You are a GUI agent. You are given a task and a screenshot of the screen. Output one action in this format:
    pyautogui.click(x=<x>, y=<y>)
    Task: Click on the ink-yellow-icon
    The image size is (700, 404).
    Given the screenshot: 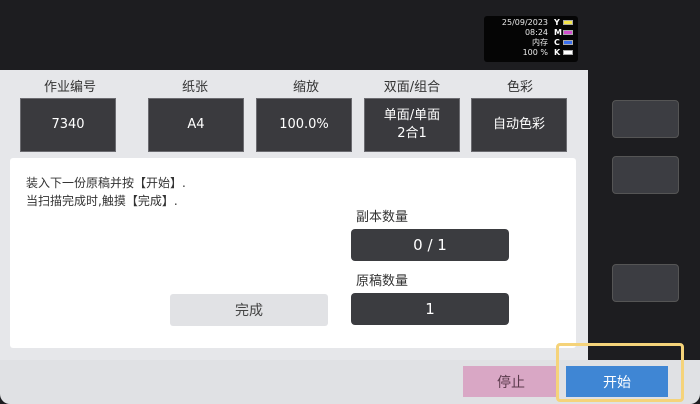 What is the action you would take?
    pyautogui.click(x=568, y=22)
    